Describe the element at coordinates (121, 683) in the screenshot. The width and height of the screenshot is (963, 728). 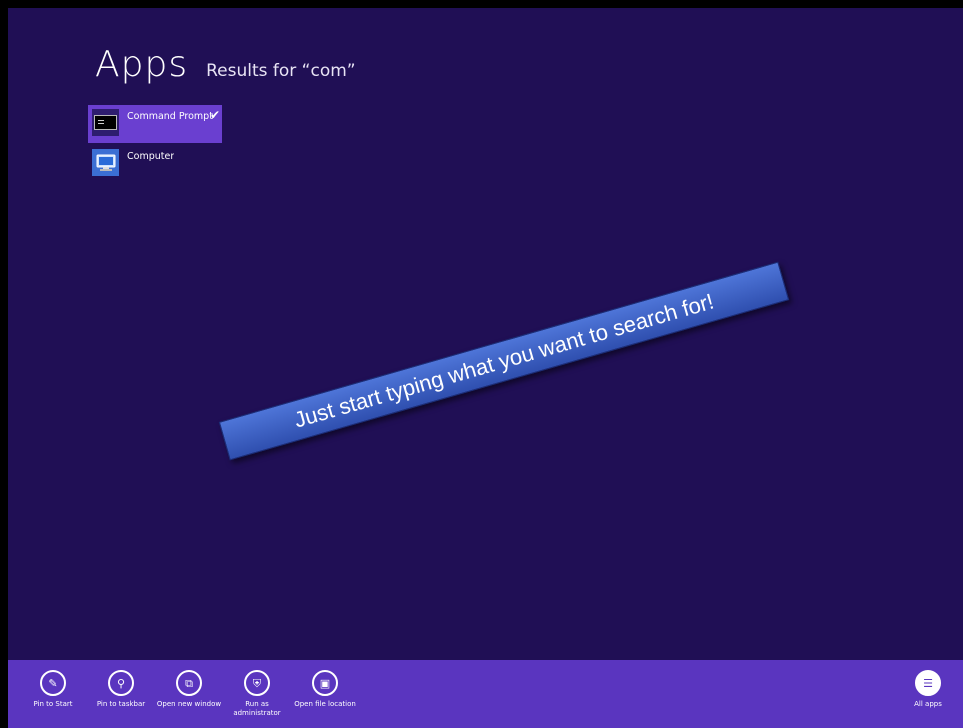
I see `taskbar-pin-icon: ⚲` at that location.